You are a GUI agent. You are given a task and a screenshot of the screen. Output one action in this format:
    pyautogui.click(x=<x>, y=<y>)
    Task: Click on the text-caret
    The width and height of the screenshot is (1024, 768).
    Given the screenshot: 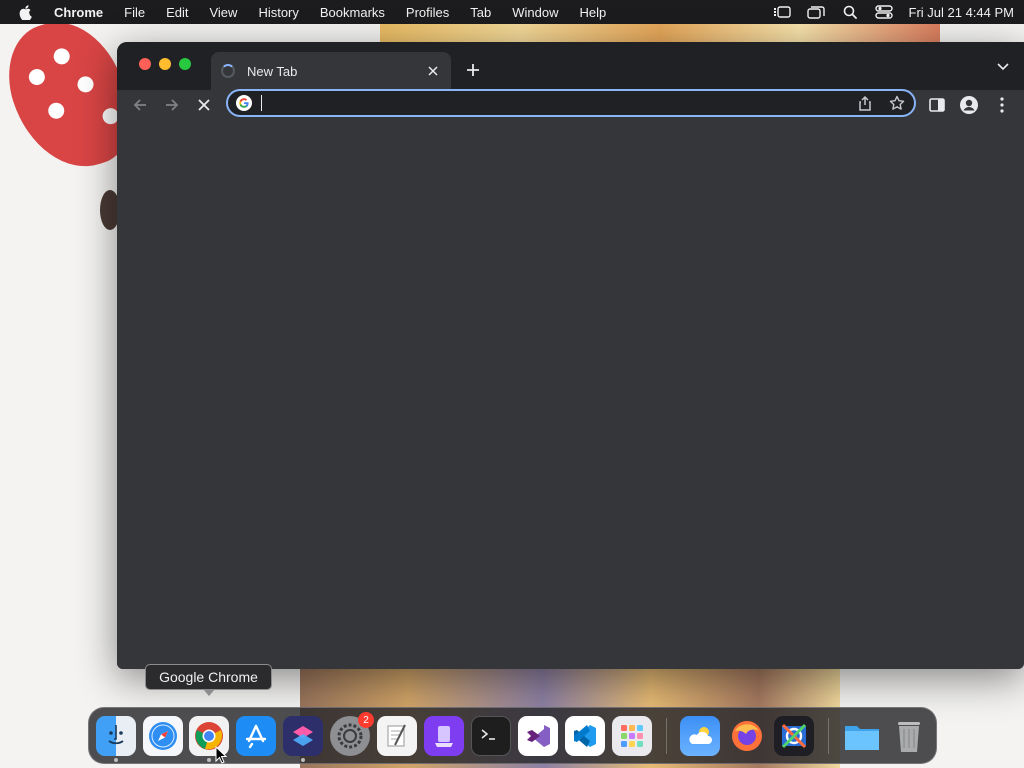 What is the action you would take?
    pyautogui.click(x=261, y=103)
    